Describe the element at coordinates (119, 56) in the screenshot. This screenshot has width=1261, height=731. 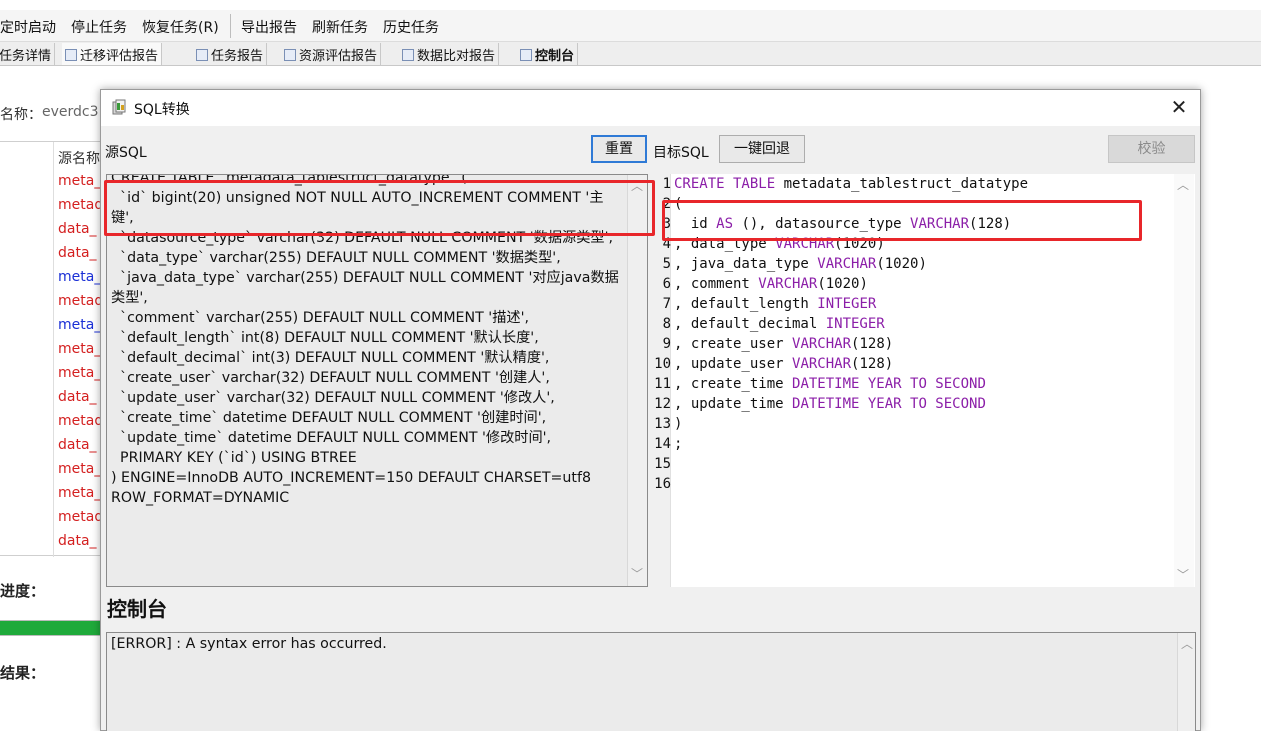
I see `tab-label: 迁移评估报告` at that location.